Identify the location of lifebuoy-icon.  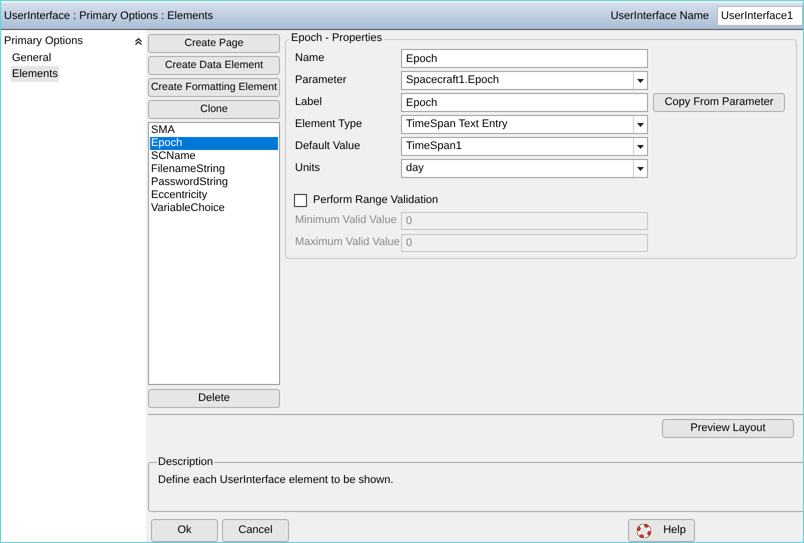
(644, 531).